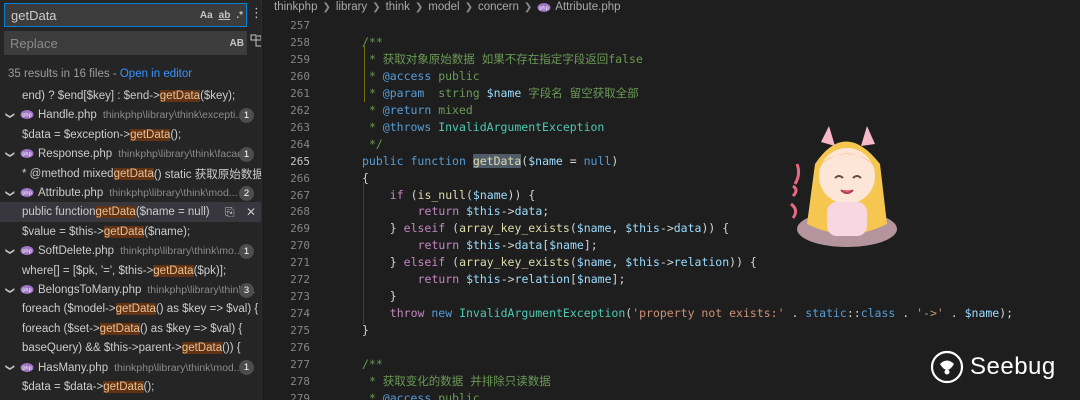 The width and height of the screenshot is (1080, 400). What do you see at coordinates (101, 15) in the screenshot?
I see `search-query: getData` at bounding box center [101, 15].